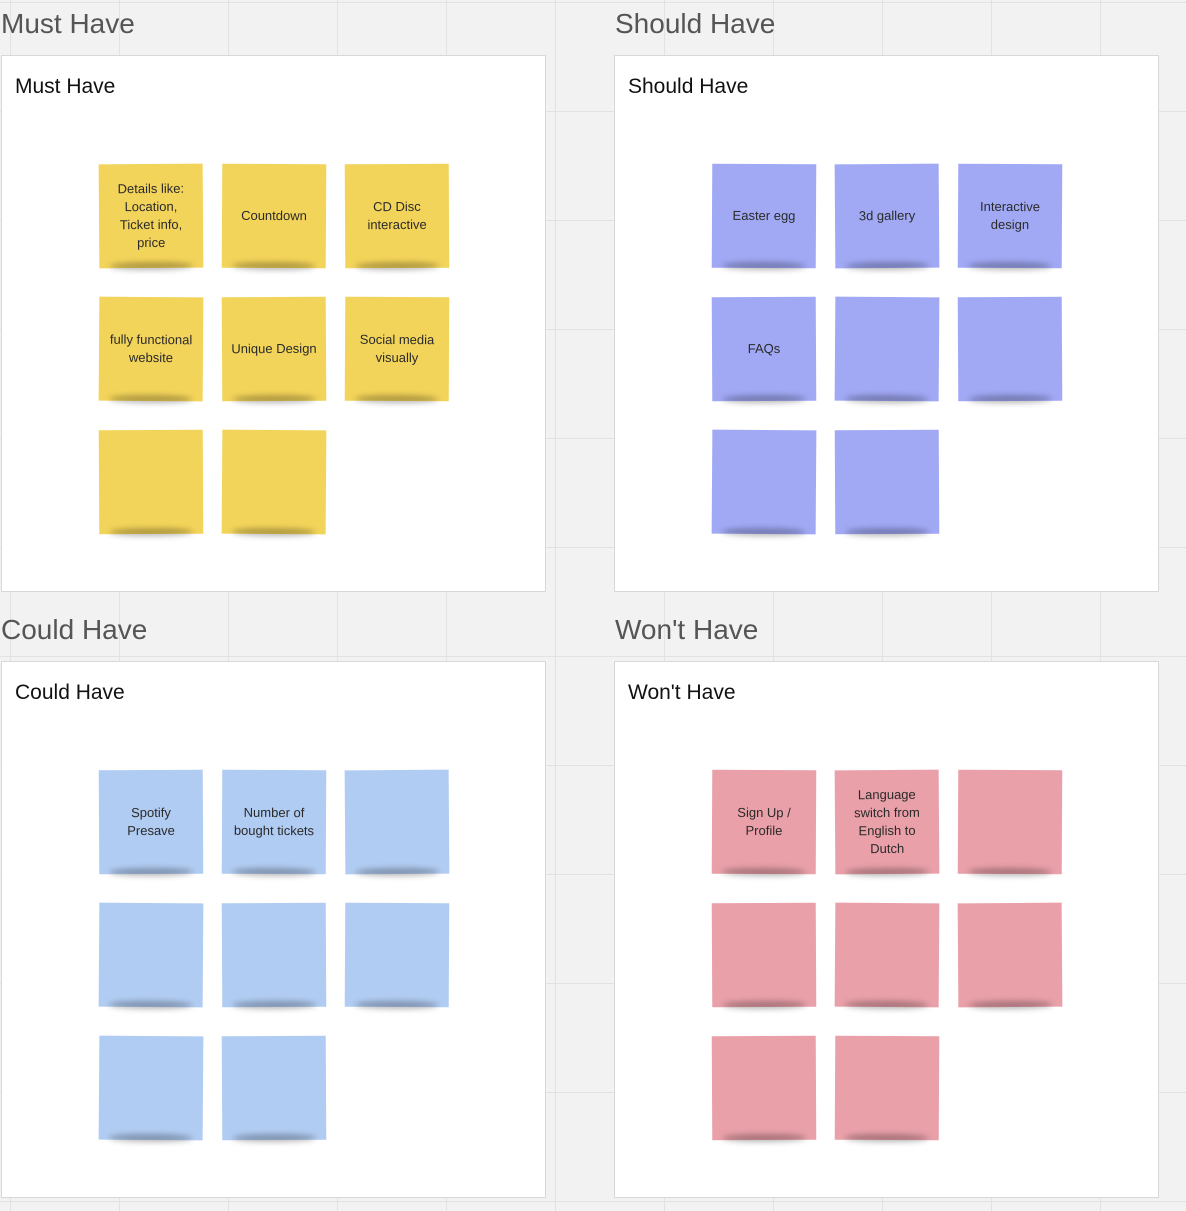  I want to click on sticky-note-text: Interactive design, so click(1010, 215).